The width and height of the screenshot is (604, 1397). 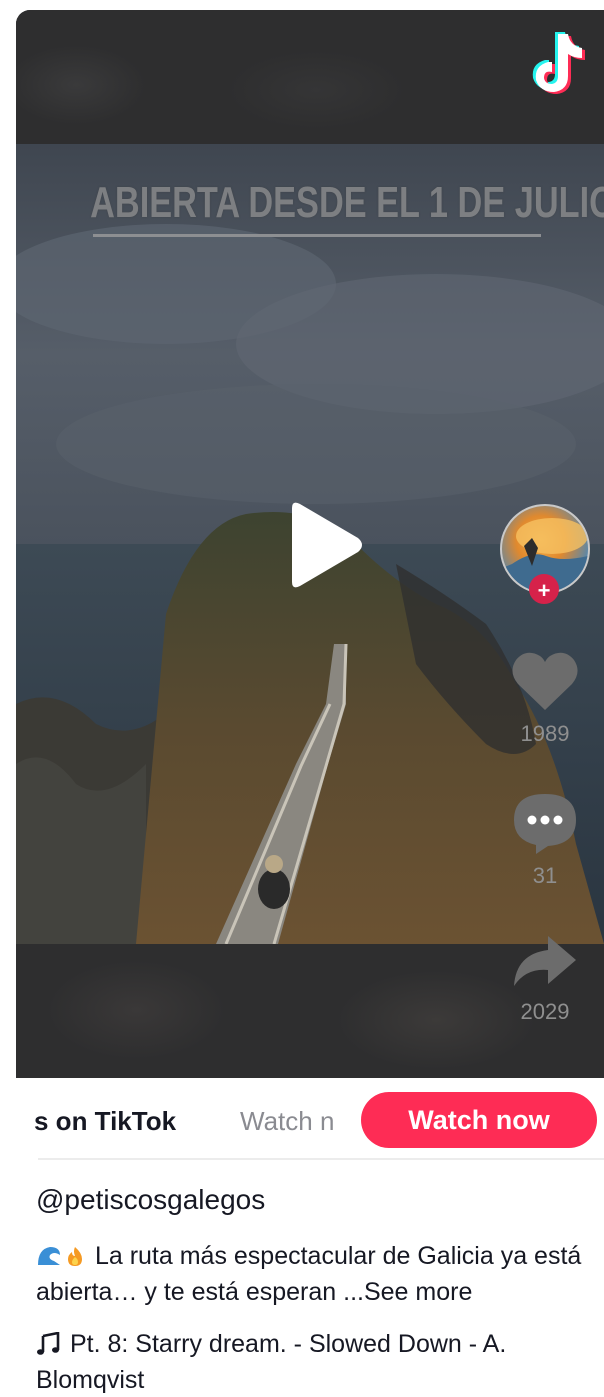 I want to click on wave-emoji-icon, so click(x=49, y=1256).